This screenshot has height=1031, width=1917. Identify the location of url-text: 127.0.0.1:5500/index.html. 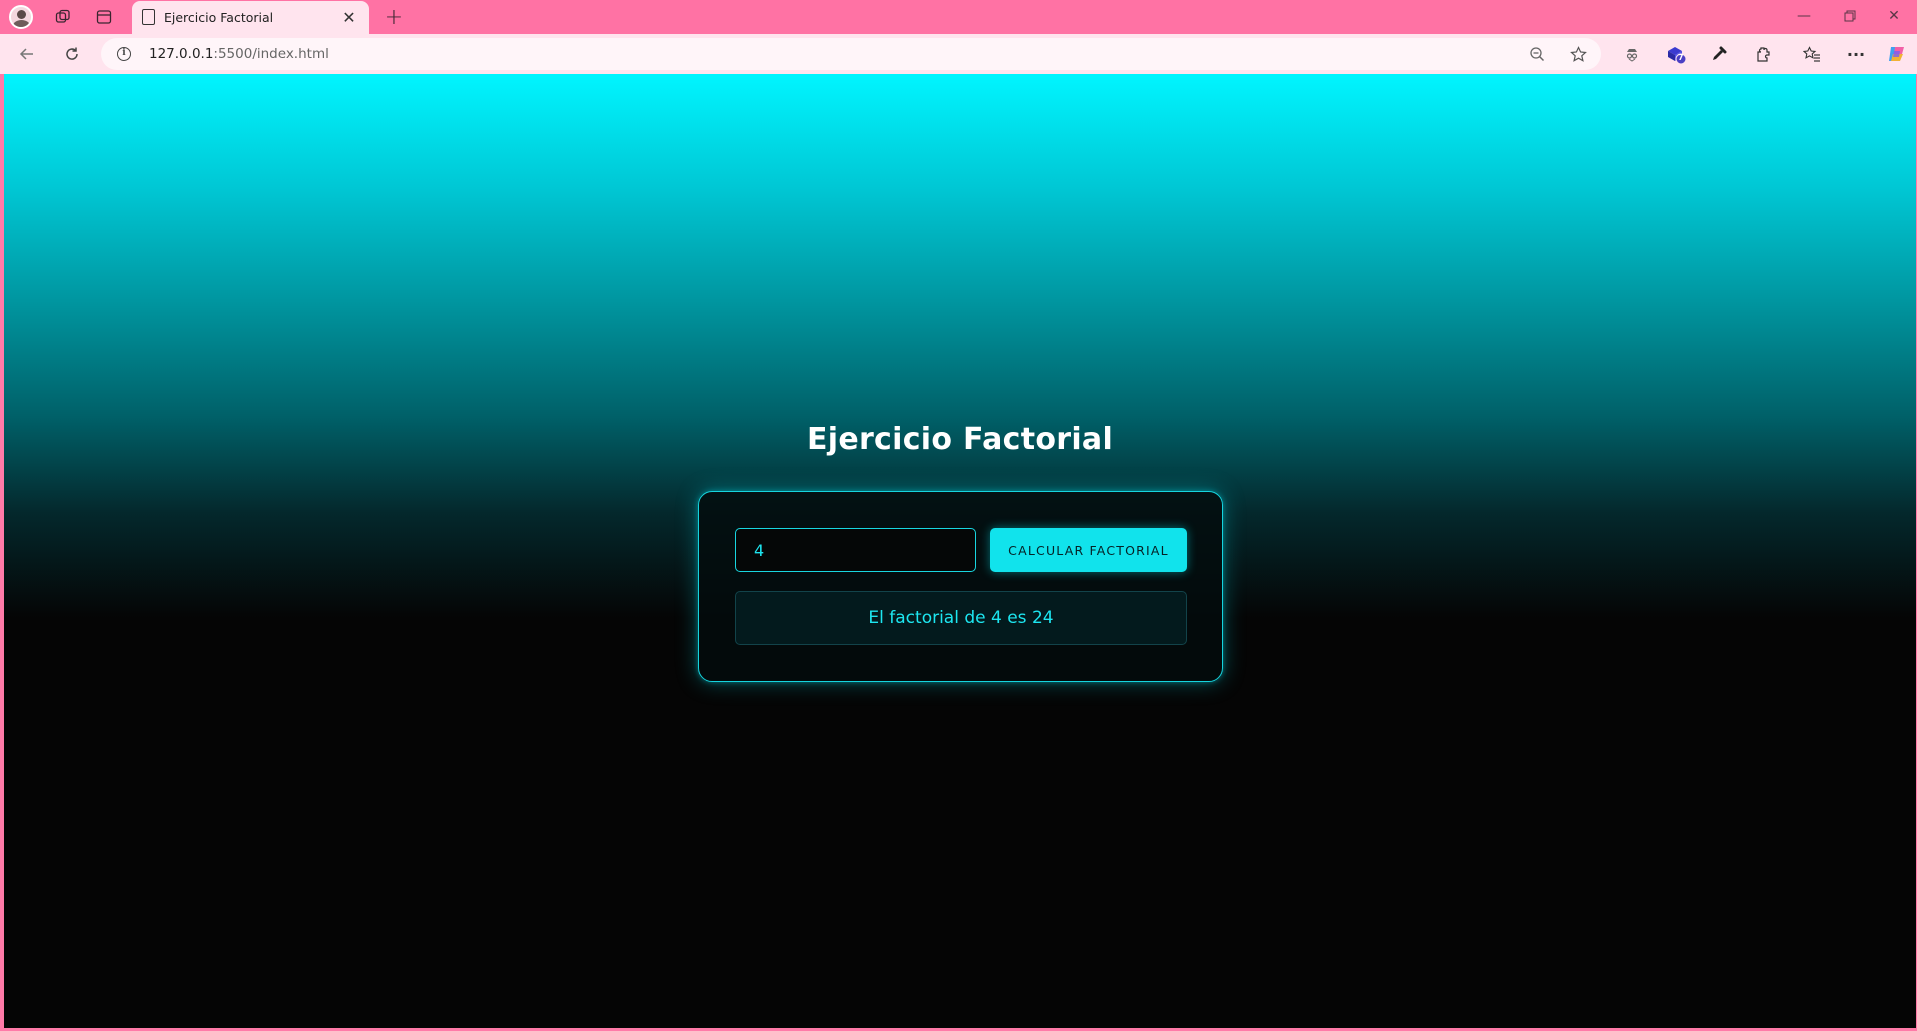
(239, 54).